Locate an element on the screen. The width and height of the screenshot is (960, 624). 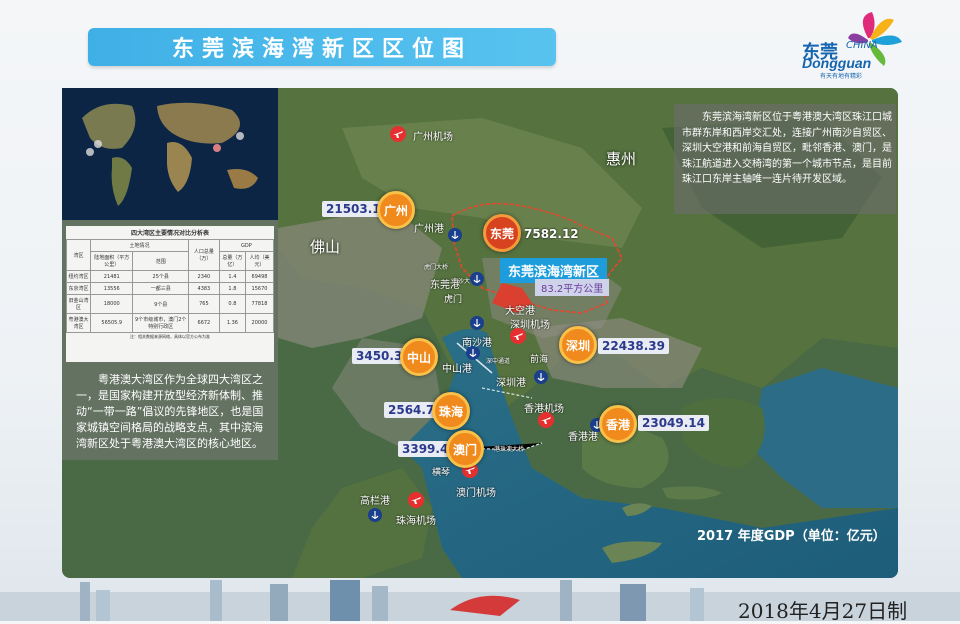
city-badge-zhuhai: 珠海 is located at coordinates (451, 411).